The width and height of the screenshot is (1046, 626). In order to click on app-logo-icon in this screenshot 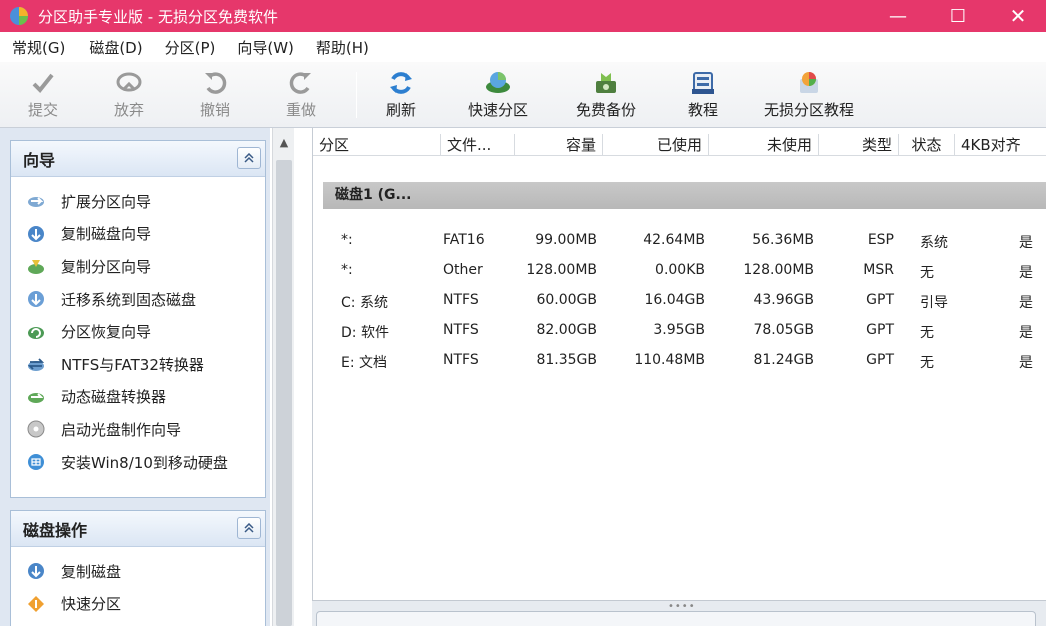, I will do `click(19, 16)`.